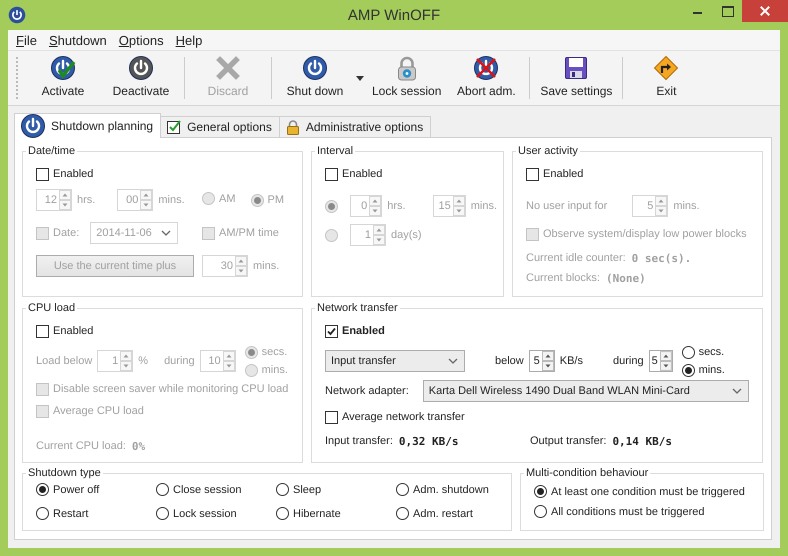 The width and height of the screenshot is (788, 556). What do you see at coordinates (143, 361) in the screenshot?
I see `unit-label: %` at bounding box center [143, 361].